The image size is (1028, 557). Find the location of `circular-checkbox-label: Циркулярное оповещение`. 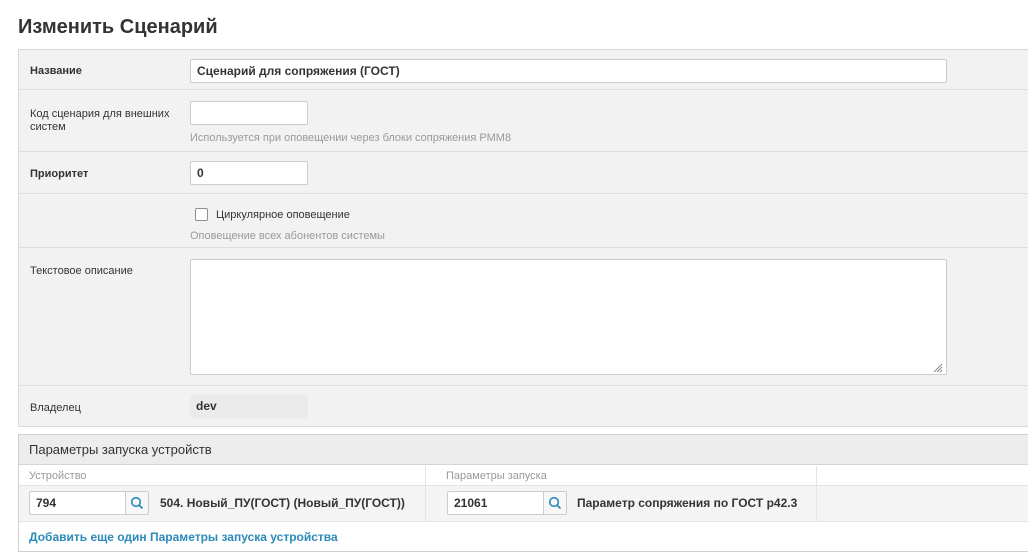

circular-checkbox-label: Циркулярное оповещение is located at coordinates (283, 215).